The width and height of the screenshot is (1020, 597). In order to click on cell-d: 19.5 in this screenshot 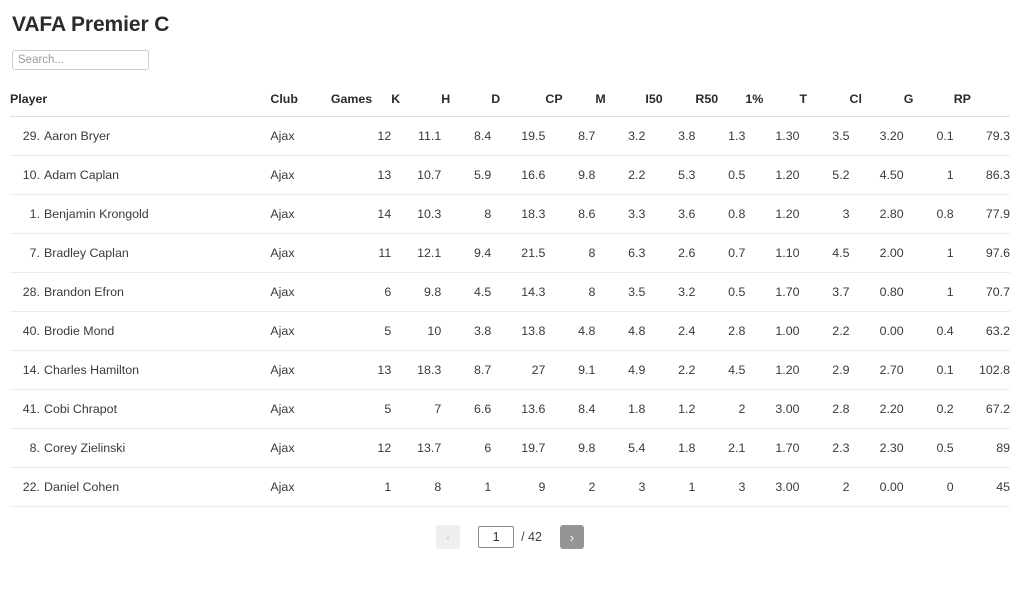, I will do `click(533, 136)`.